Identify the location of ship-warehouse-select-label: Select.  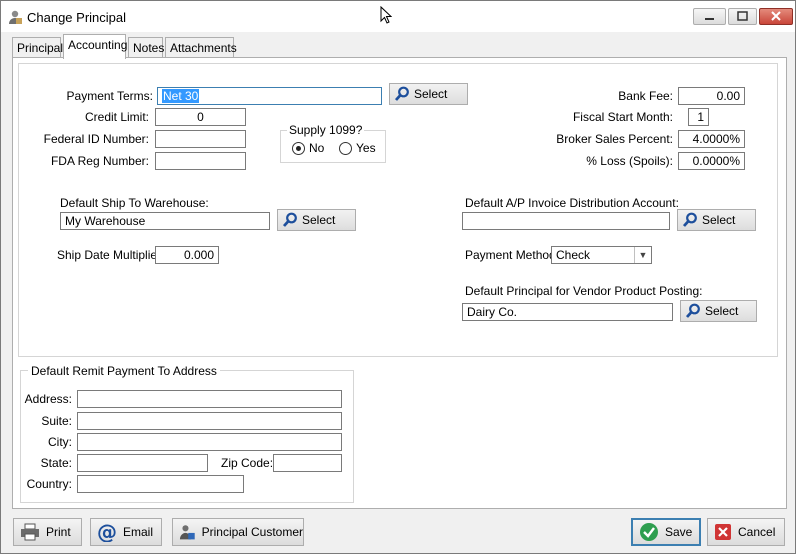
(319, 220).